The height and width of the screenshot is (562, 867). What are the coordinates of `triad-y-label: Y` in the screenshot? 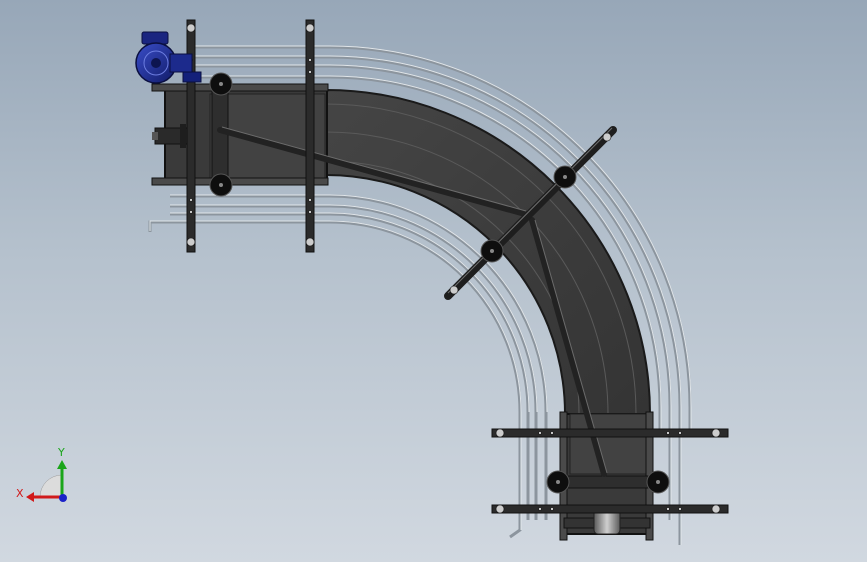 It's located at (61, 452).